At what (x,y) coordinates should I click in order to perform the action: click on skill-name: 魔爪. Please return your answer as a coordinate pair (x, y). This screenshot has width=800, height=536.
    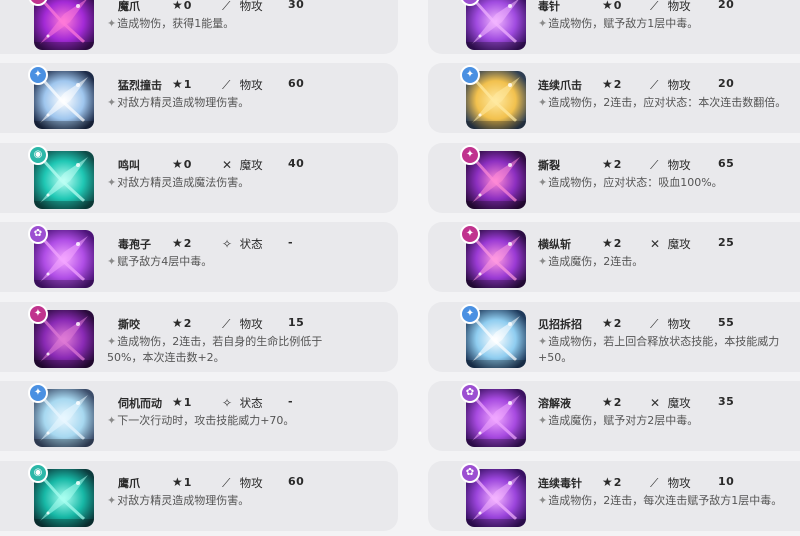
    Looking at the image, I should click on (129, 6).